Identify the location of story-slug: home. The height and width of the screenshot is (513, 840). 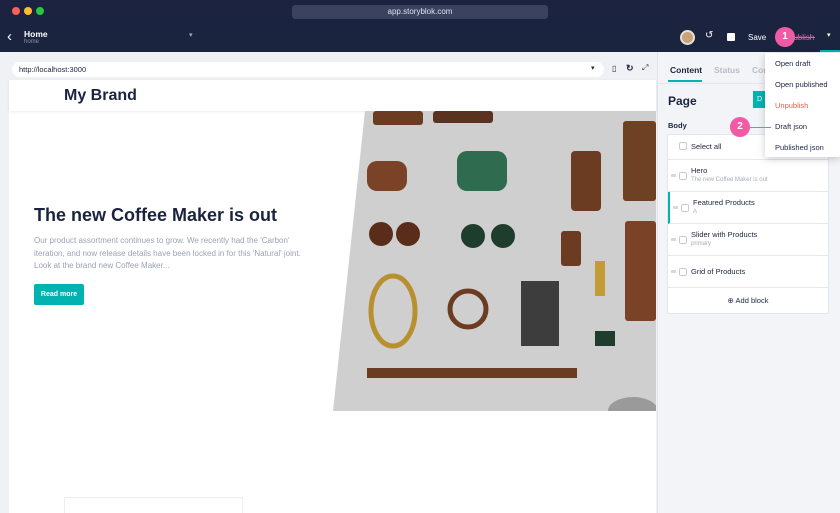
(32, 42).